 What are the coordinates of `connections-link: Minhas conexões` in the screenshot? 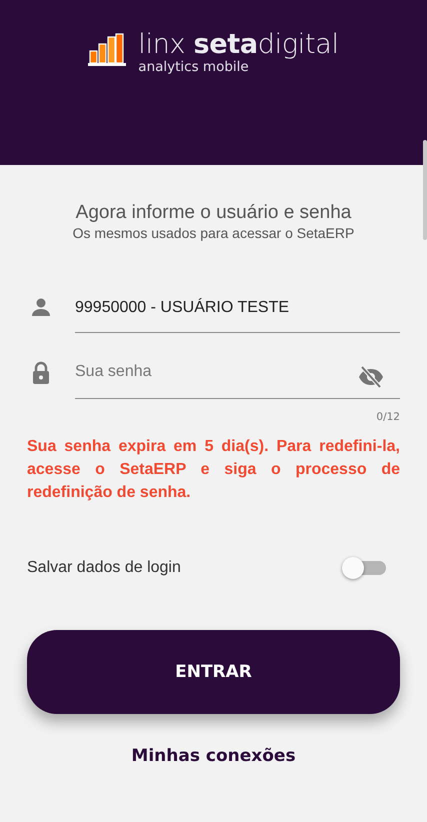 It's located at (213, 756).